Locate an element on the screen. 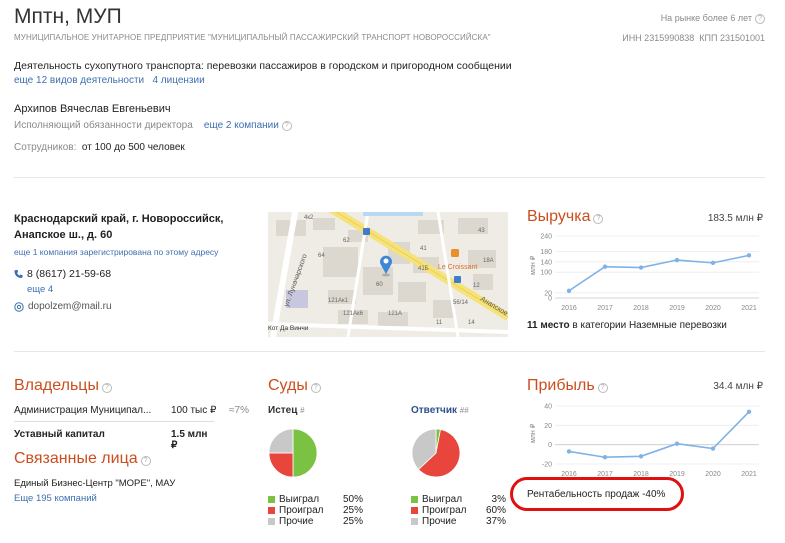 The image size is (785, 543). address-line2: Анапское ш., д. 60 is located at coordinates (63, 235).